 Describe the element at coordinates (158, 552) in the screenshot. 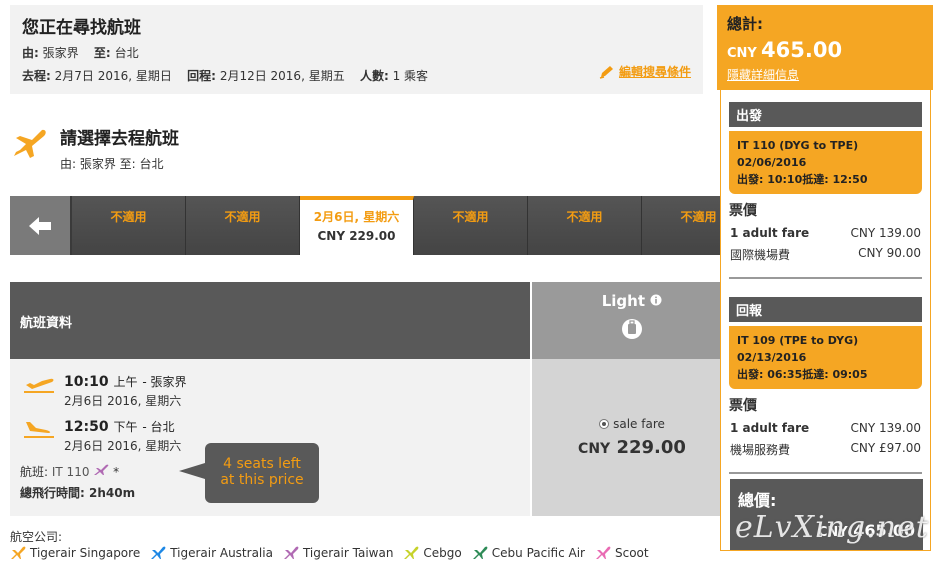

I see `tigerair-australia-plane-icon` at that location.